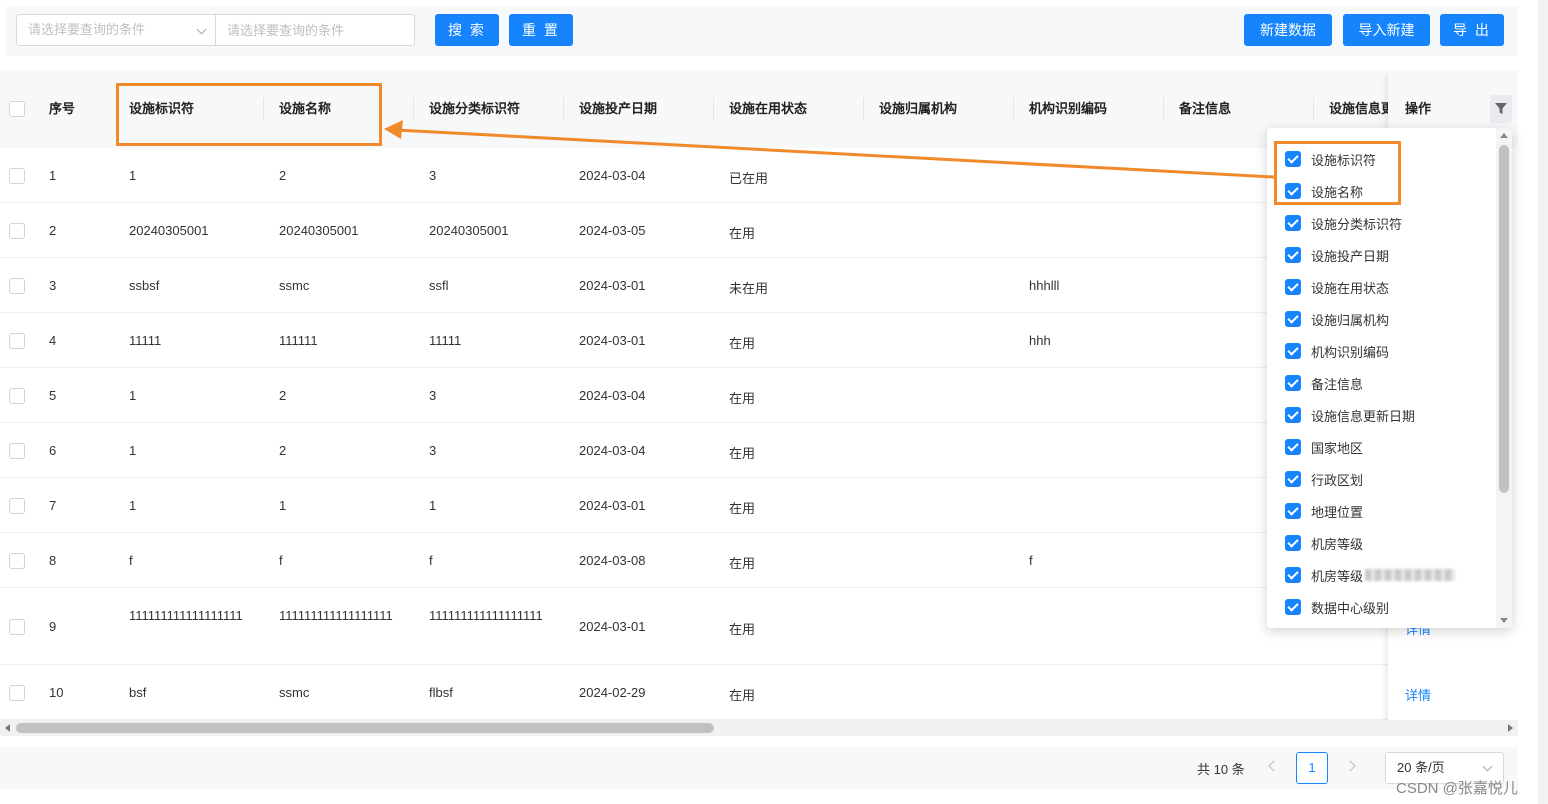  Describe the element at coordinates (829, 149) in the screenshot. I see `annotation-arrow` at that location.